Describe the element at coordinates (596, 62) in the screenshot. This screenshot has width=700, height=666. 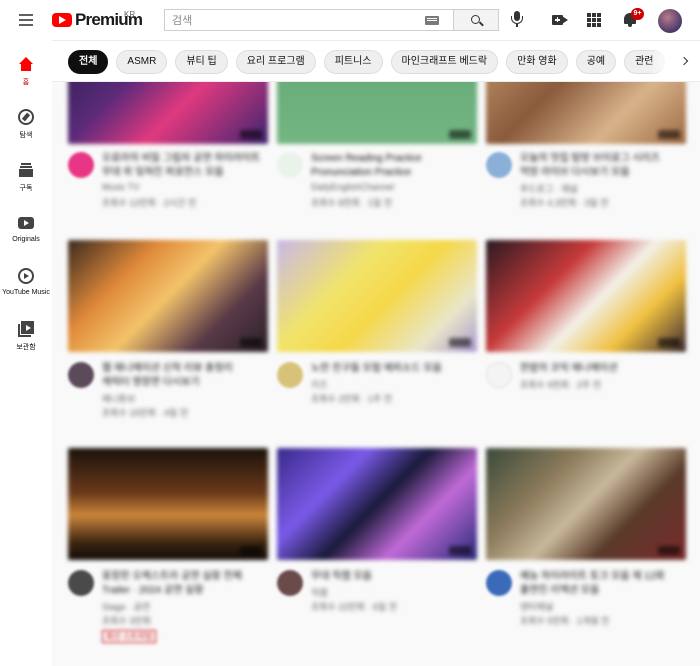
I see `chip-crafts: 공예` at that location.